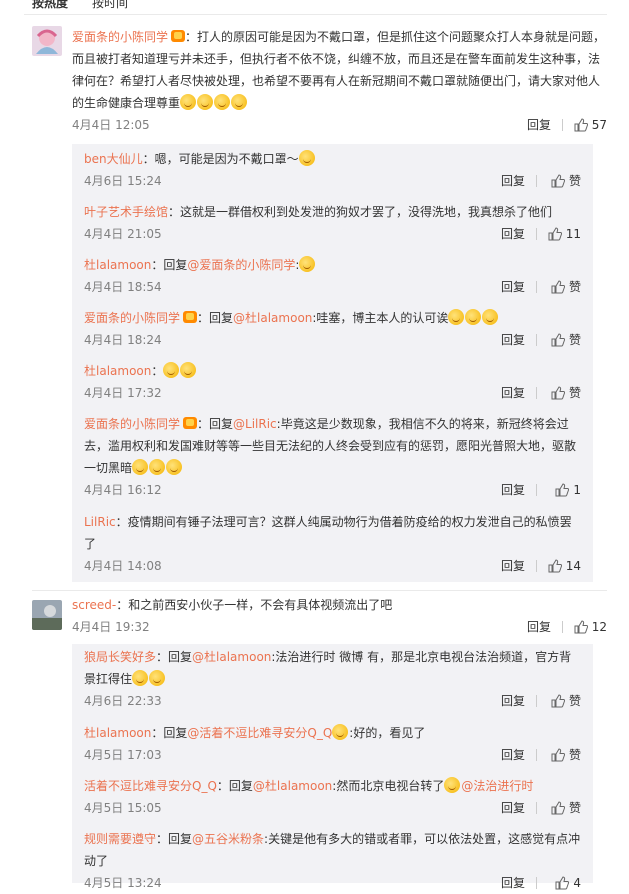 This screenshot has width=629, height=894. What do you see at coordinates (113, 159) in the screenshot?
I see `user-name: ben大仙儿` at bounding box center [113, 159].